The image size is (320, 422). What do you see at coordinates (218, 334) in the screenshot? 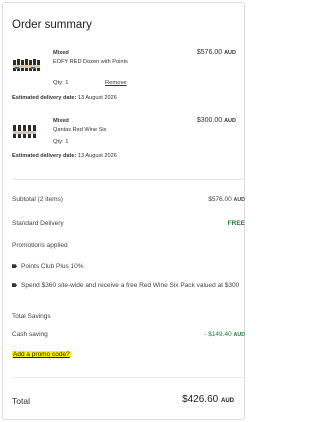
I see `cash-saving-amount: - $149.40` at bounding box center [218, 334].